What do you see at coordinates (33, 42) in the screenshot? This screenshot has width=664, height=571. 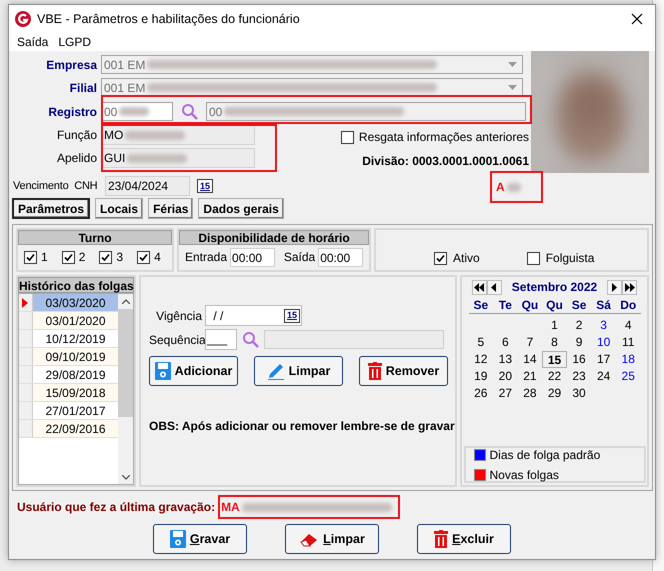 I see `menu-item: Saída` at bounding box center [33, 42].